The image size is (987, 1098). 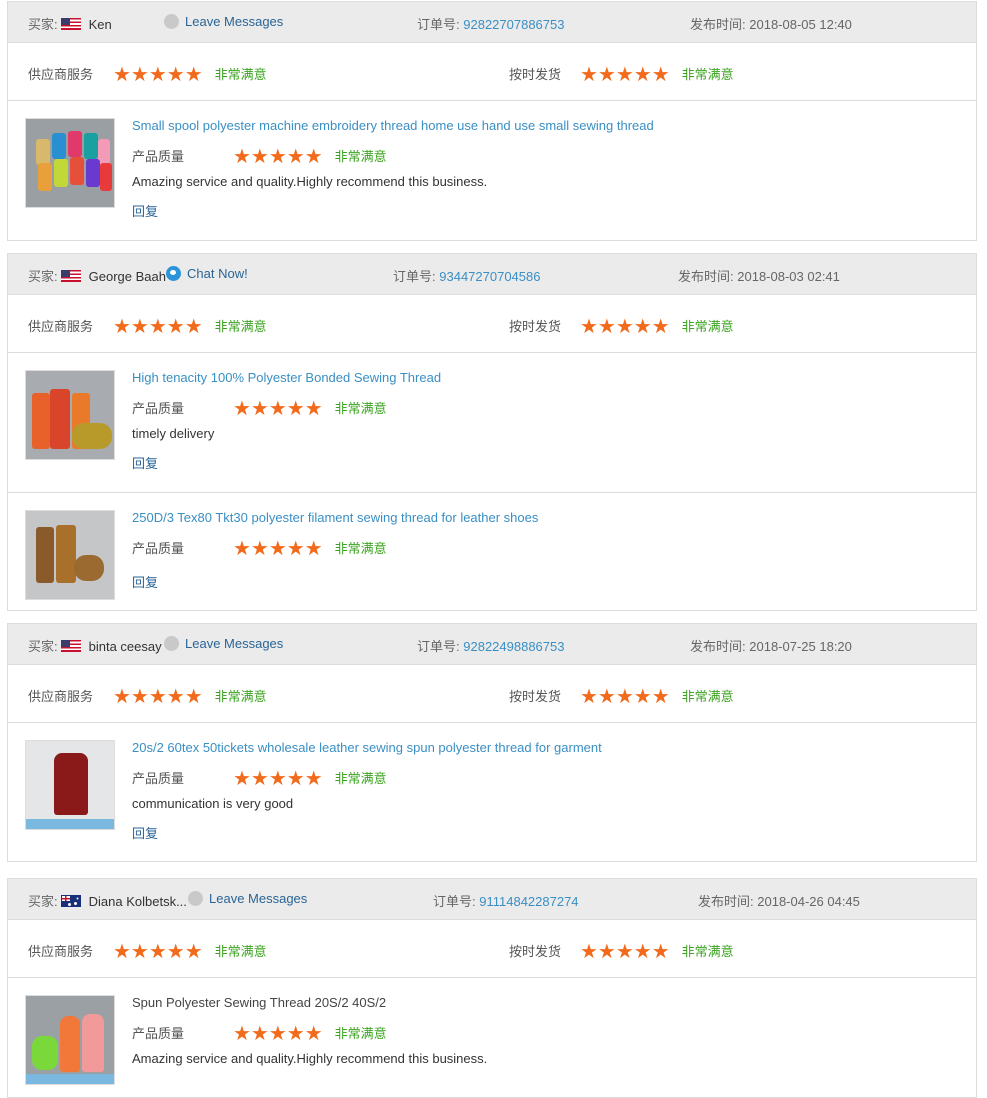 I want to click on order-number: 92822707886753, so click(x=513, y=24).